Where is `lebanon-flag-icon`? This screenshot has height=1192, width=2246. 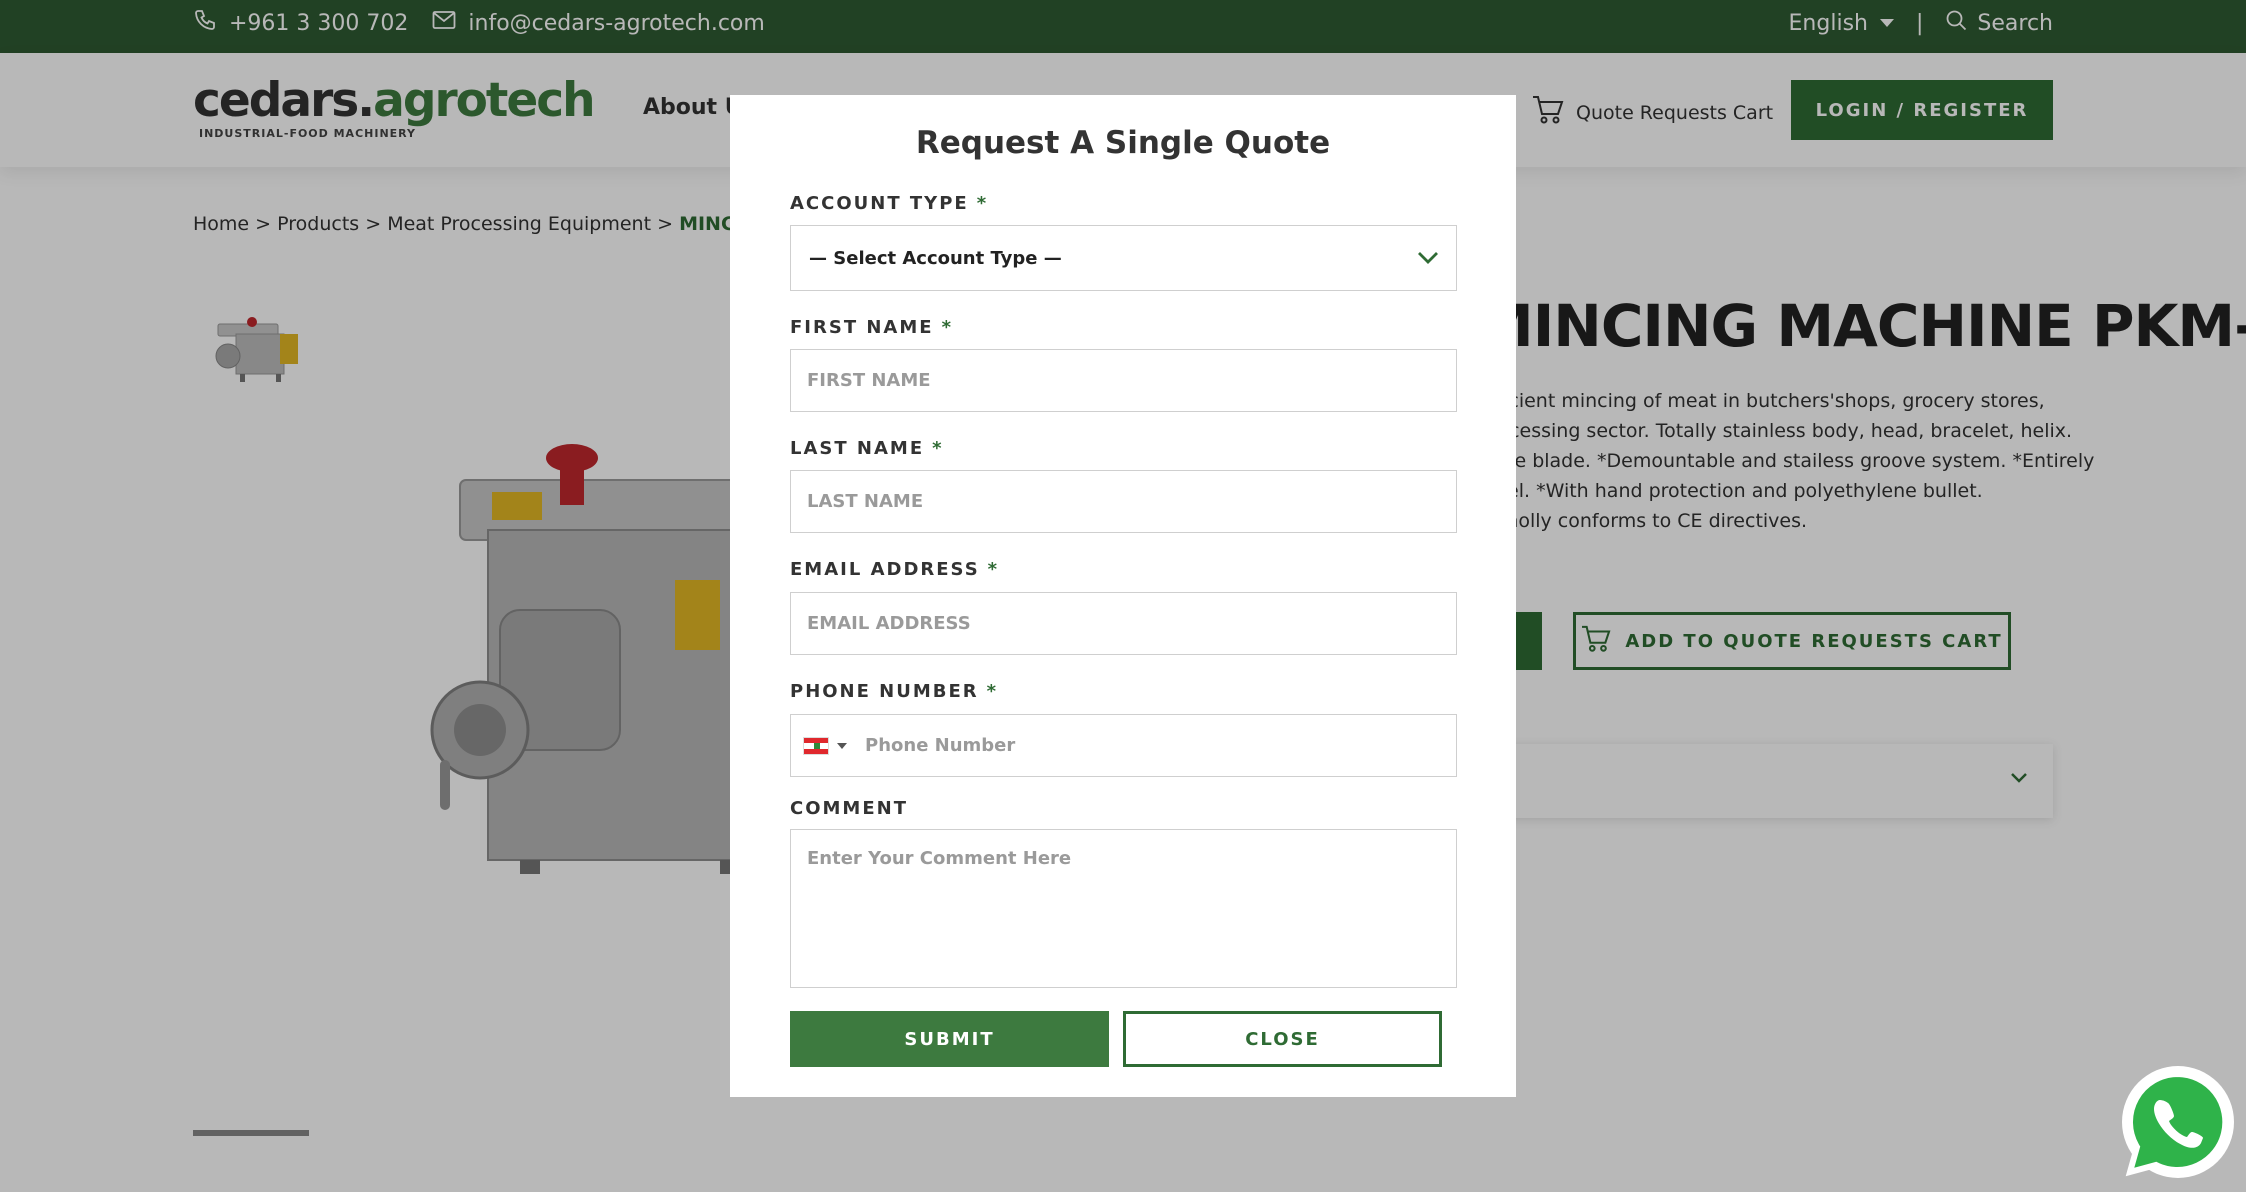 lebanon-flag-icon is located at coordinates (816, 745).